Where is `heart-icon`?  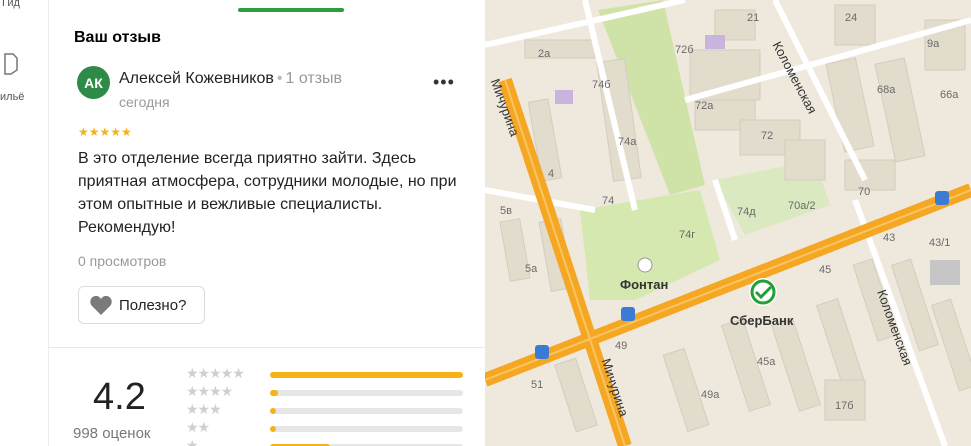 heart-icon is located at coordinates (101, 305).